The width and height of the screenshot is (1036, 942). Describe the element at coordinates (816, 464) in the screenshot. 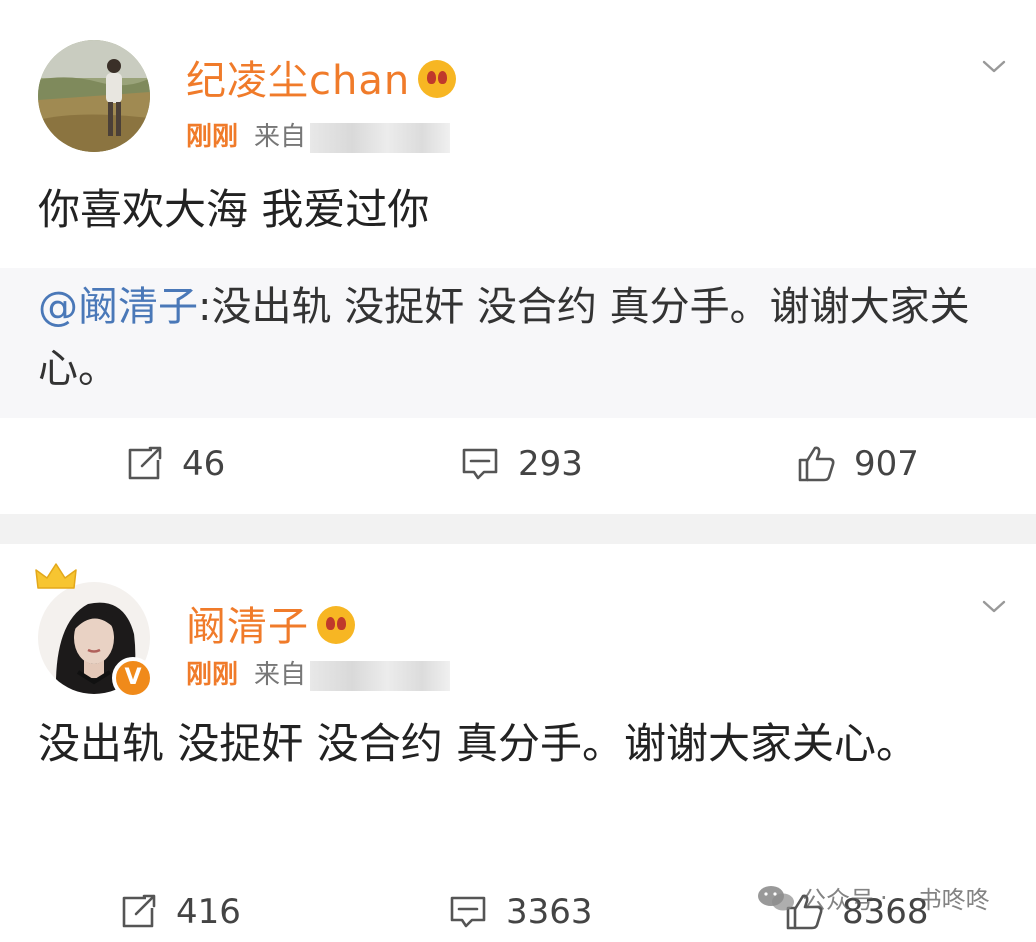

I see `thumbs-up-icon` at that location.